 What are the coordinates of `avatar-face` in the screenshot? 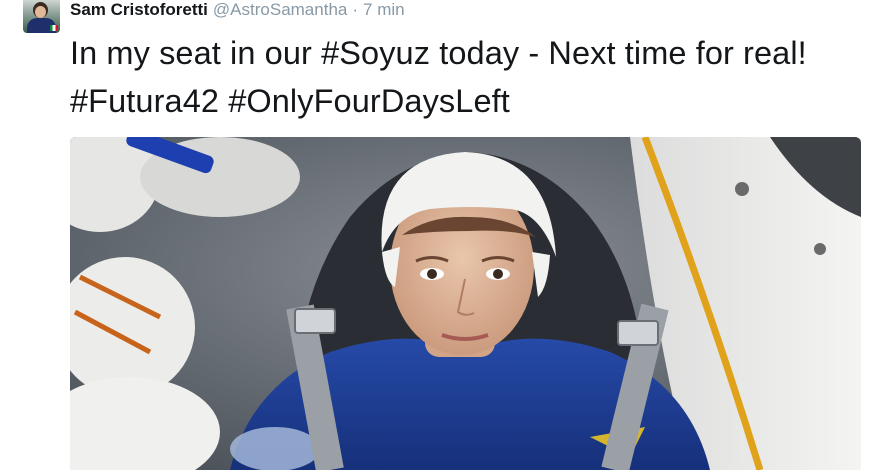 It's located at (40, 12).